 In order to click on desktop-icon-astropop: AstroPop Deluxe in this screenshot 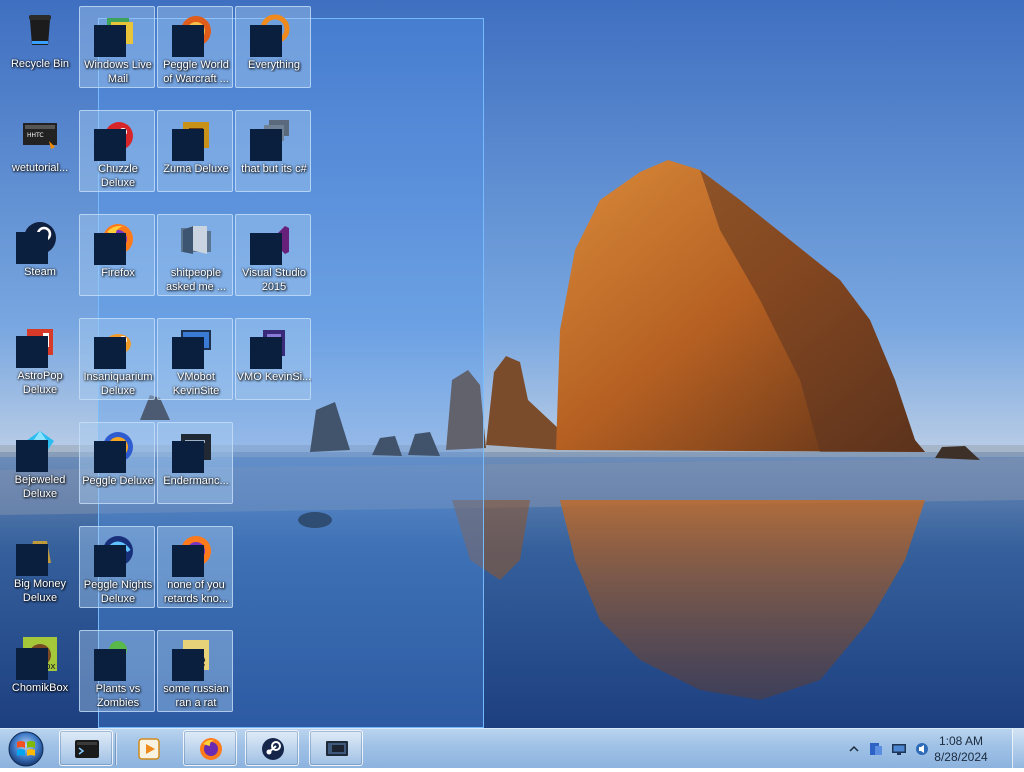, I will do `click(39, 358)`.